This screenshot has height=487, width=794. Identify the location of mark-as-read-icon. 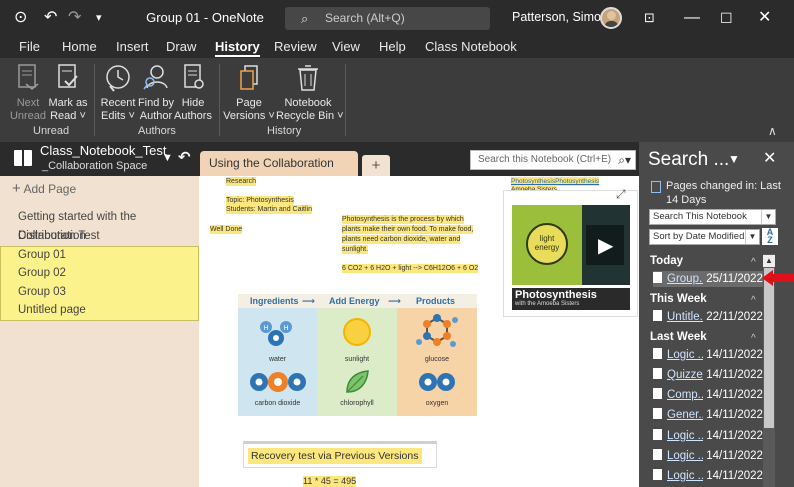
(68, 76).